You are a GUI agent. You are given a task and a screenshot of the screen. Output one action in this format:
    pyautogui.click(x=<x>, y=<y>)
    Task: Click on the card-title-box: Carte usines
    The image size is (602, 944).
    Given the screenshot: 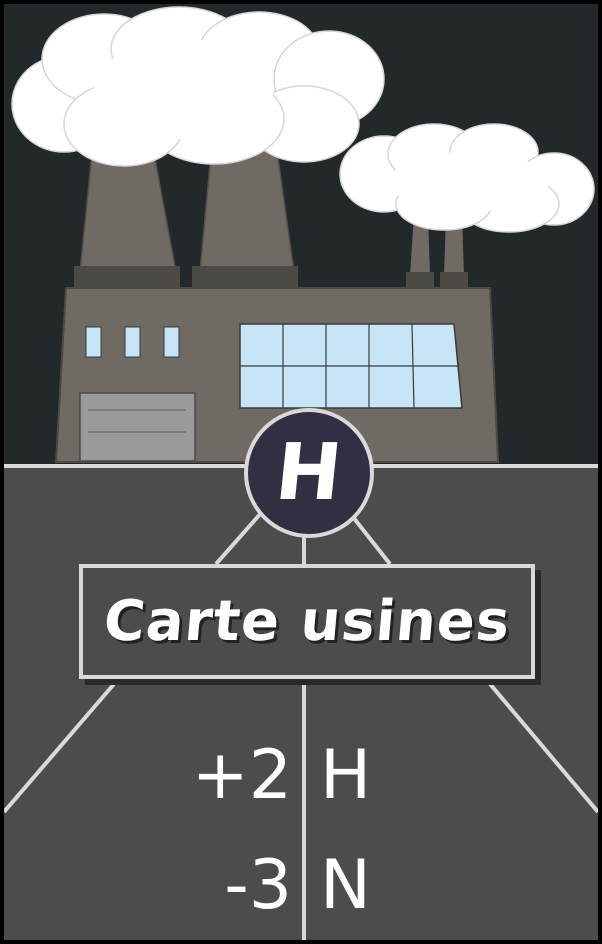 What is the action you would take?
    pyautogui.click(x=307, y=621)
    